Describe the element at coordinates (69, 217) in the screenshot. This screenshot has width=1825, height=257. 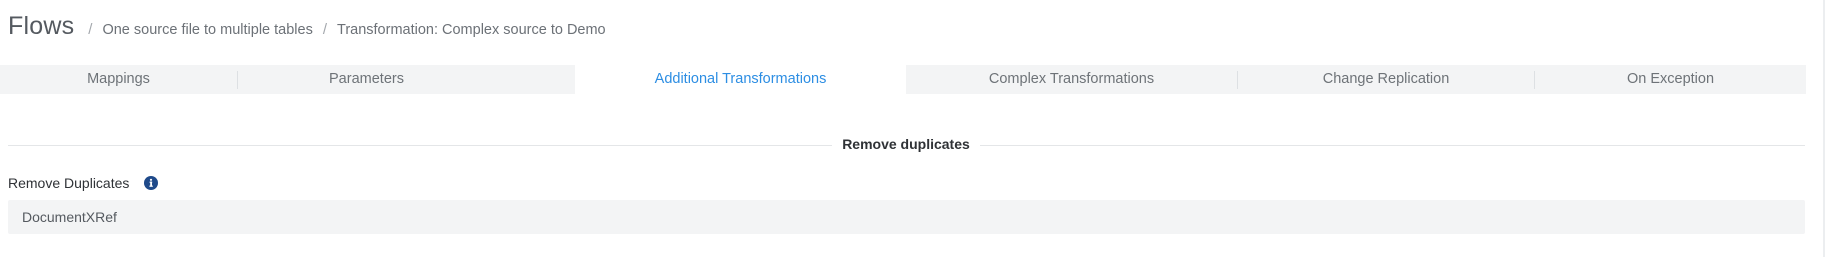
I see `remove-duplicates-value: DocumentXRef` at that location.